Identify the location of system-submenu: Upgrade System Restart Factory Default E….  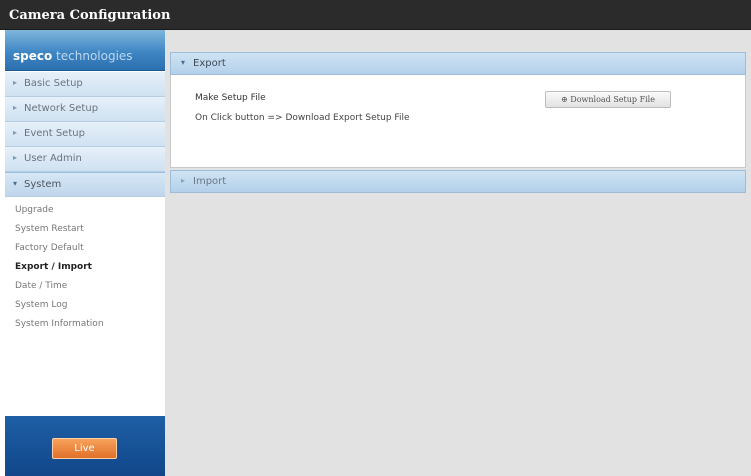
(85, 268).